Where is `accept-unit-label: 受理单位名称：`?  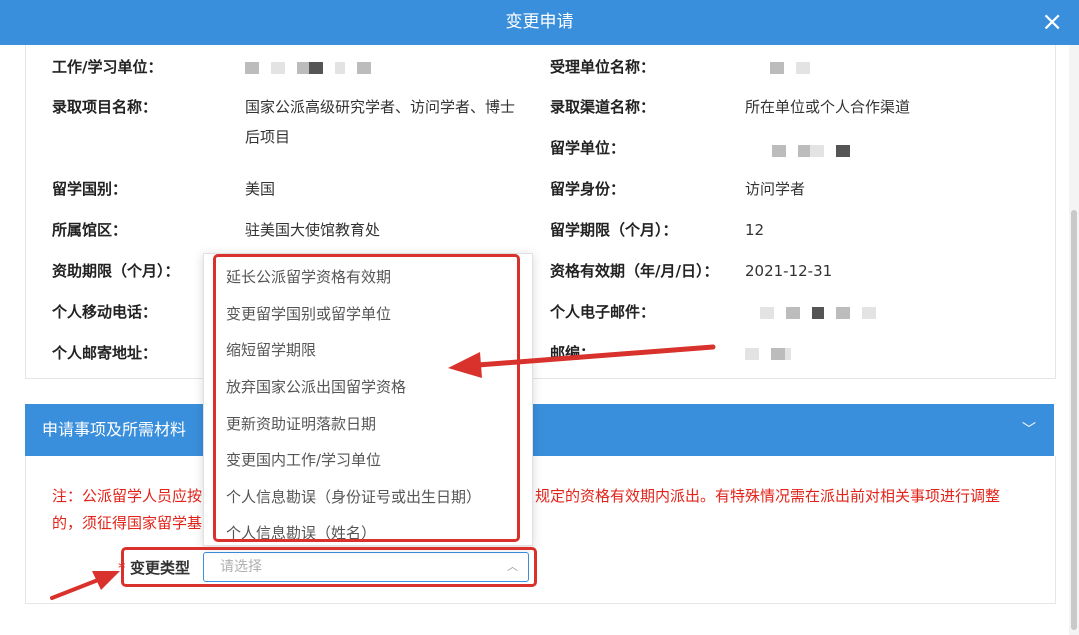
accept-unit-label: 受理单位名称： is located at coordinates (603, 67).